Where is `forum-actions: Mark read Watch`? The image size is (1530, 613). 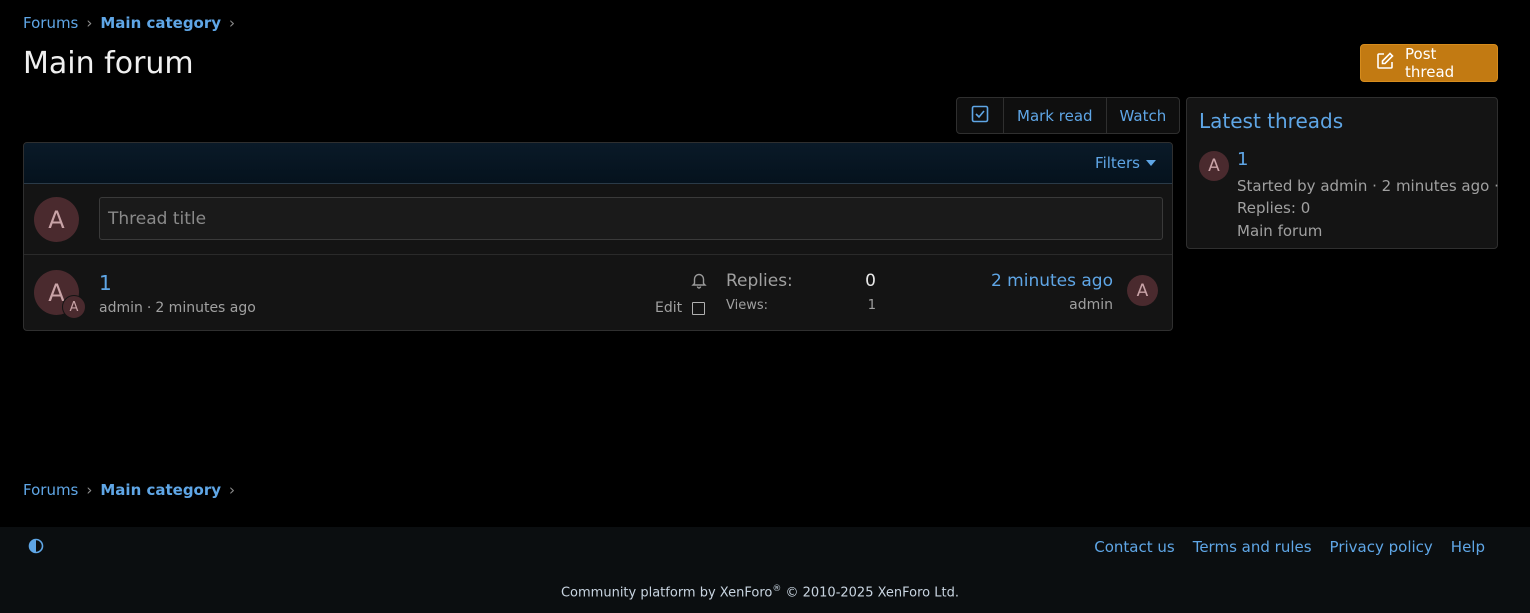 forum-actions: Mark read Watch is located at coordinates (1068, 115).